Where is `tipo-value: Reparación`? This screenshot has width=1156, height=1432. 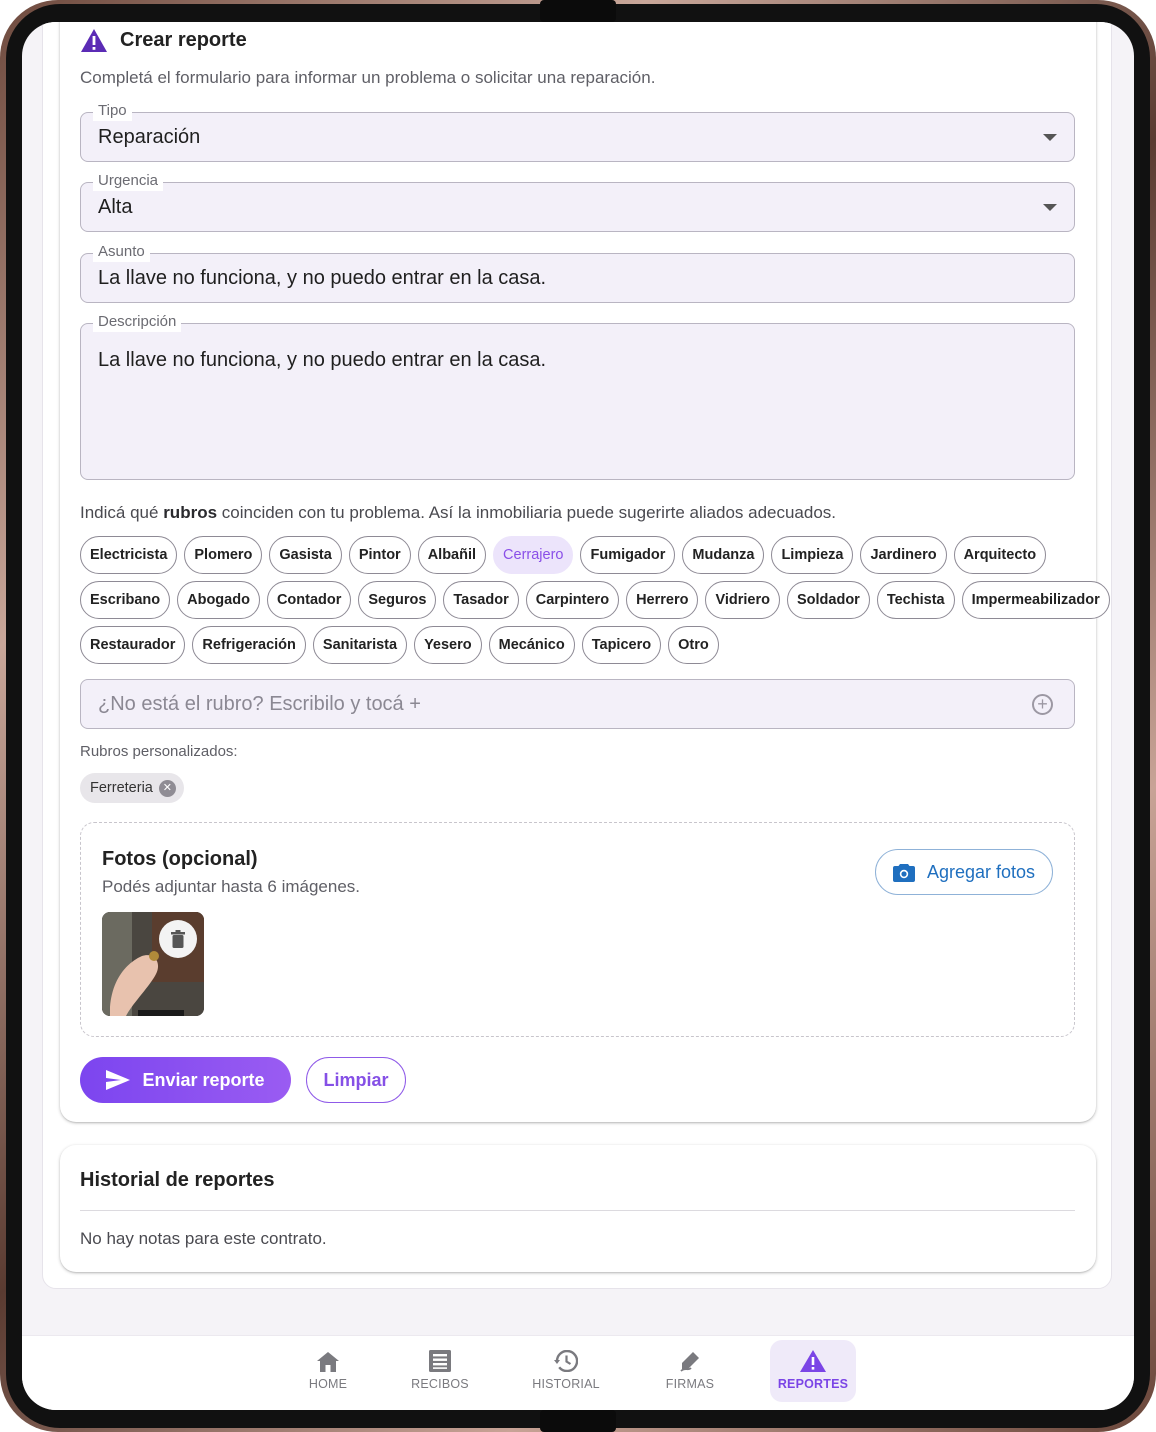
tipo-value: Reparación is located at coordinates (149, 137).